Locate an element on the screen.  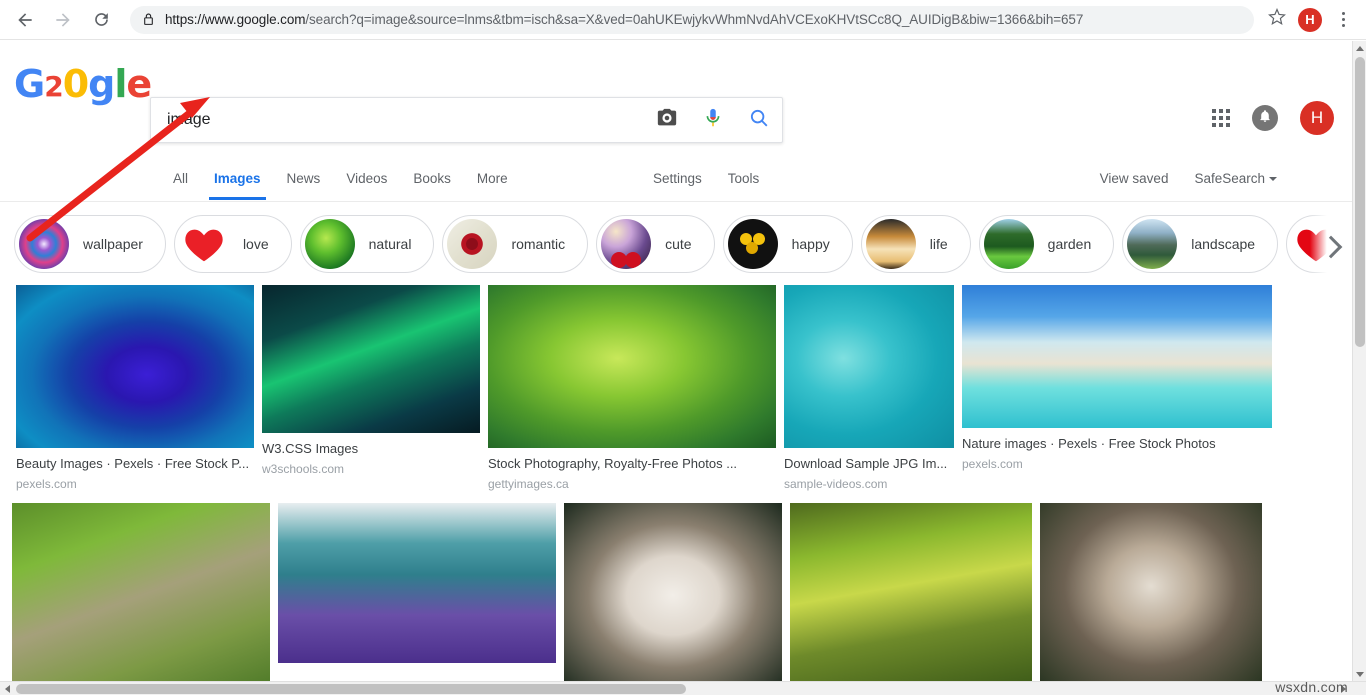
logo-letter-2: 0 is located at coordinates (75, 84).